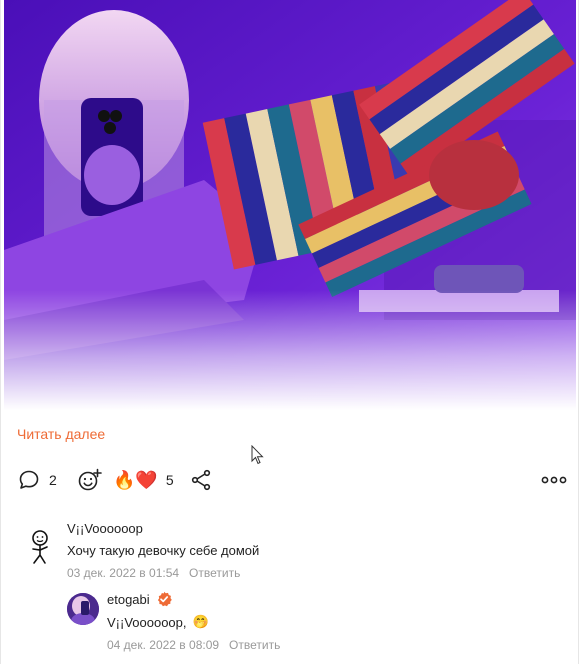  What do you see at coordinates (164, 599) in the screenshot?
I see `verified-badge-icon` at bounding box center [164, 599].